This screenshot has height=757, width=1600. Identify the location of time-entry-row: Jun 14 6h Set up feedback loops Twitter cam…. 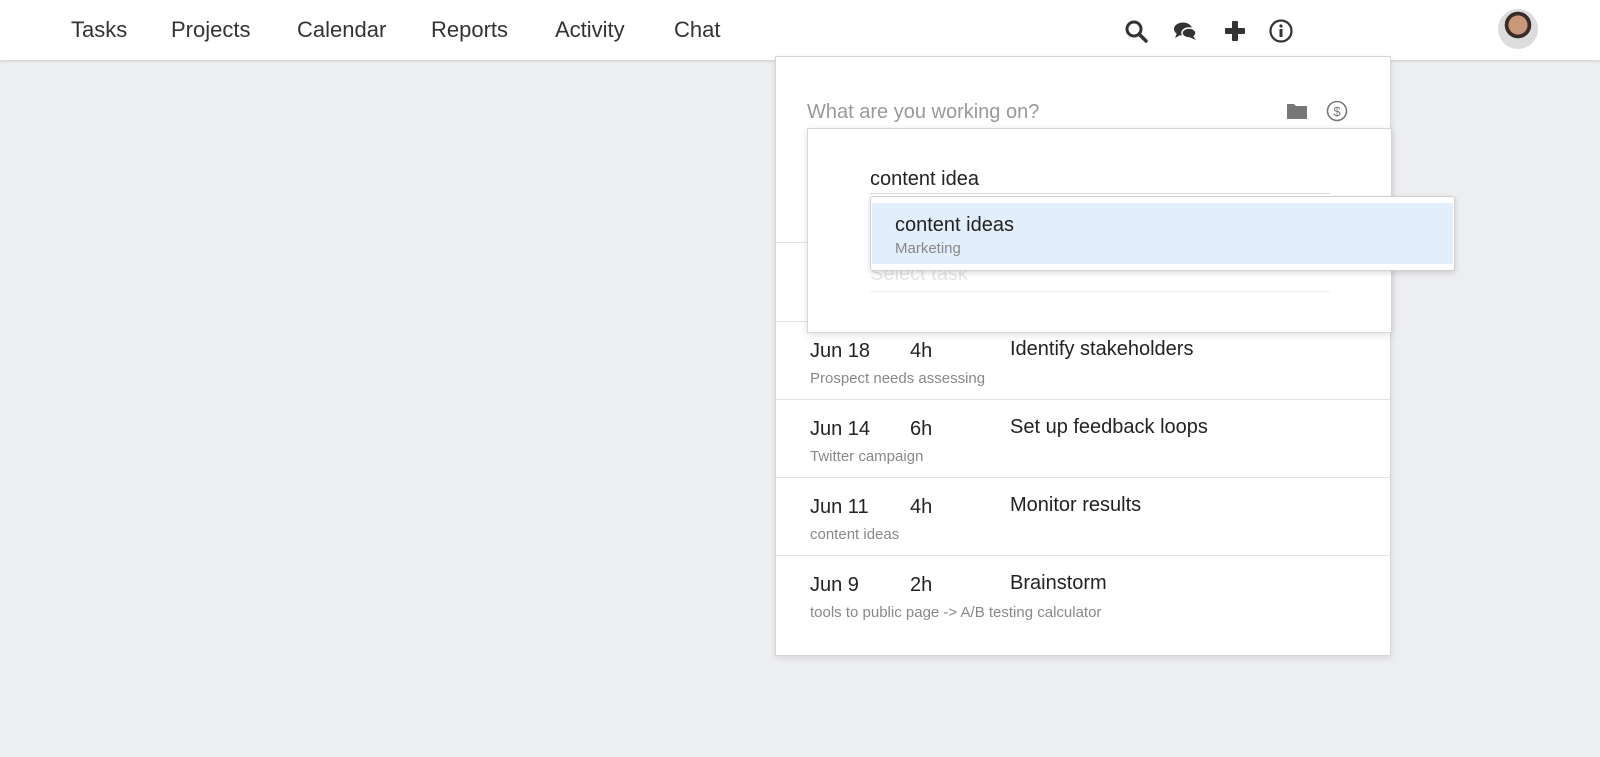
(1083, 438).